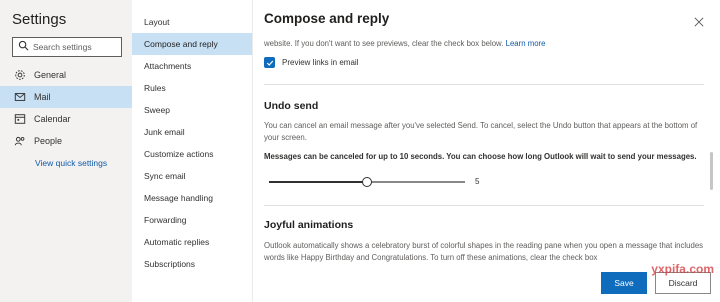 This screenshot has height=302, width=720. Describe the element at coordinates (192, 242) in the screenshot. I see `sub-item-automatic-replies: Automatic replies` at that location.